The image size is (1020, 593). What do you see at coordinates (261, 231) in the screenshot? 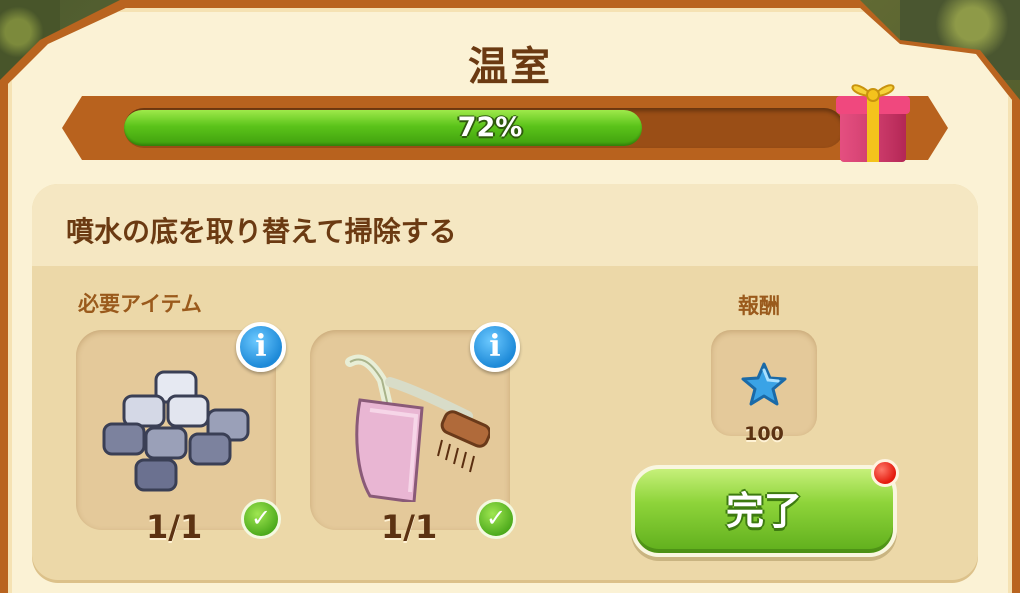
I see `task-description: 噴水の底を取り替えて掃除する` at bounding box center [261, 231].